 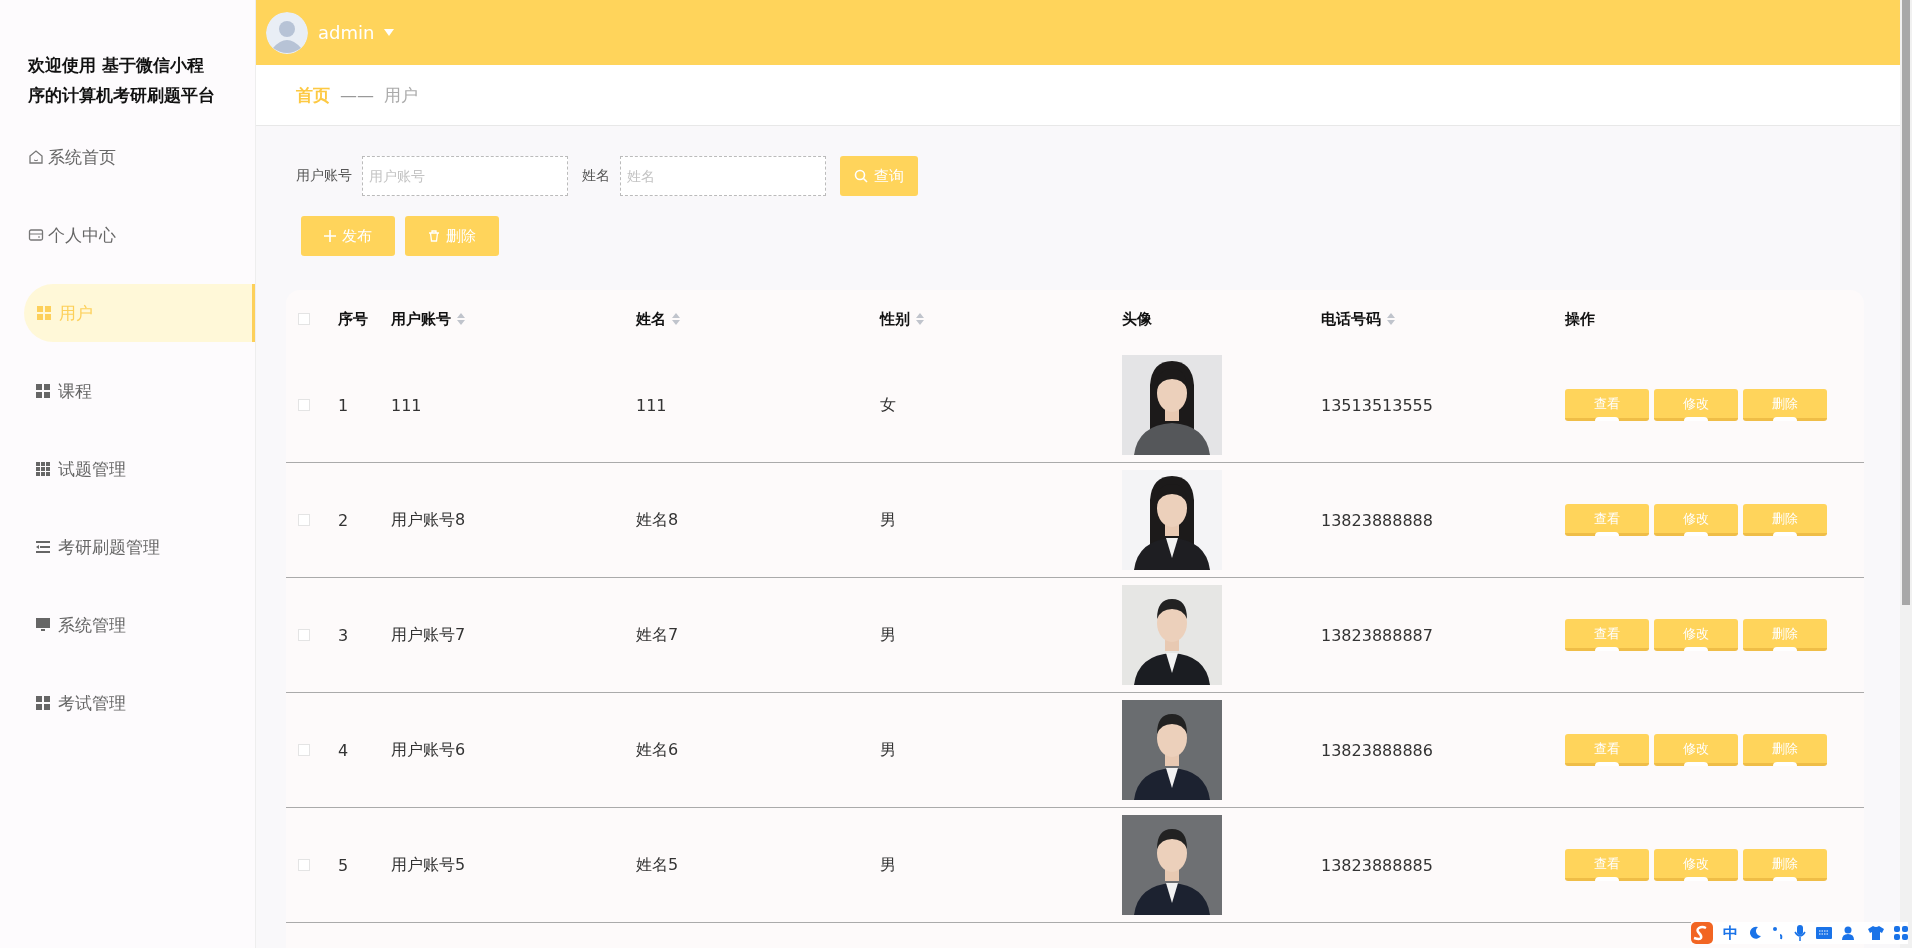 What do you see at coordinates (1702, 933) in the screenshot?
I see `ime-logo-icon` at bounding box center [1702, 933].